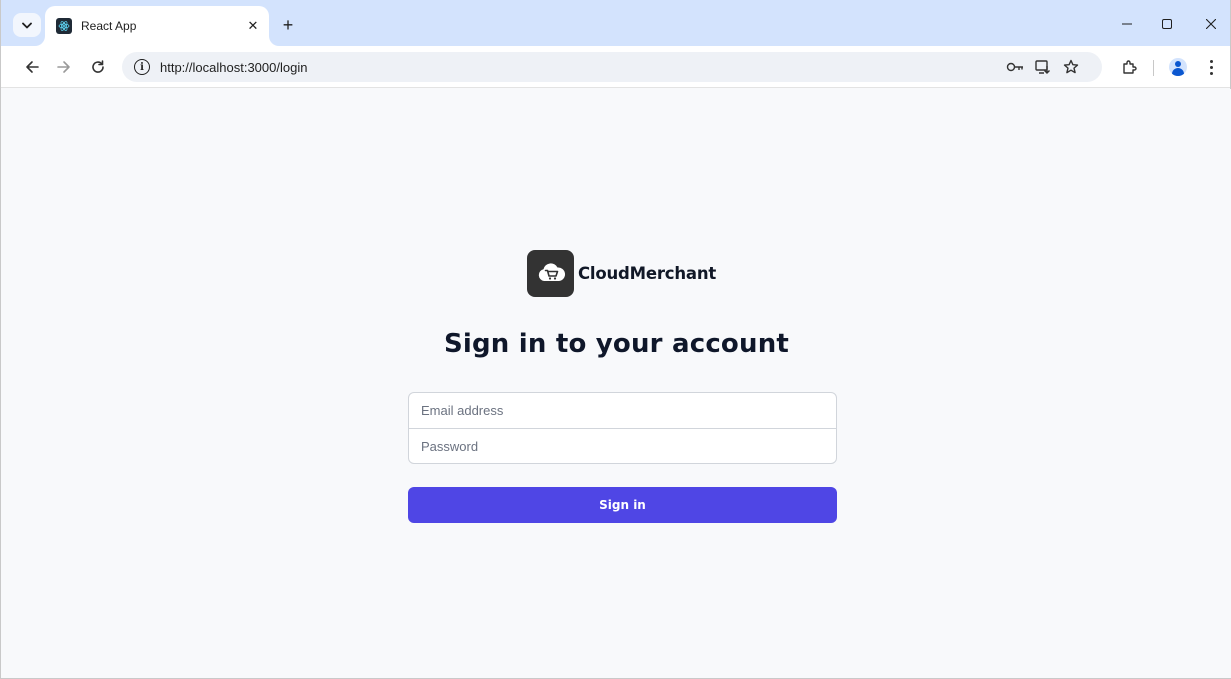  I want to click on address-bar: i http://localhost:3000/login, so click(612, 67).